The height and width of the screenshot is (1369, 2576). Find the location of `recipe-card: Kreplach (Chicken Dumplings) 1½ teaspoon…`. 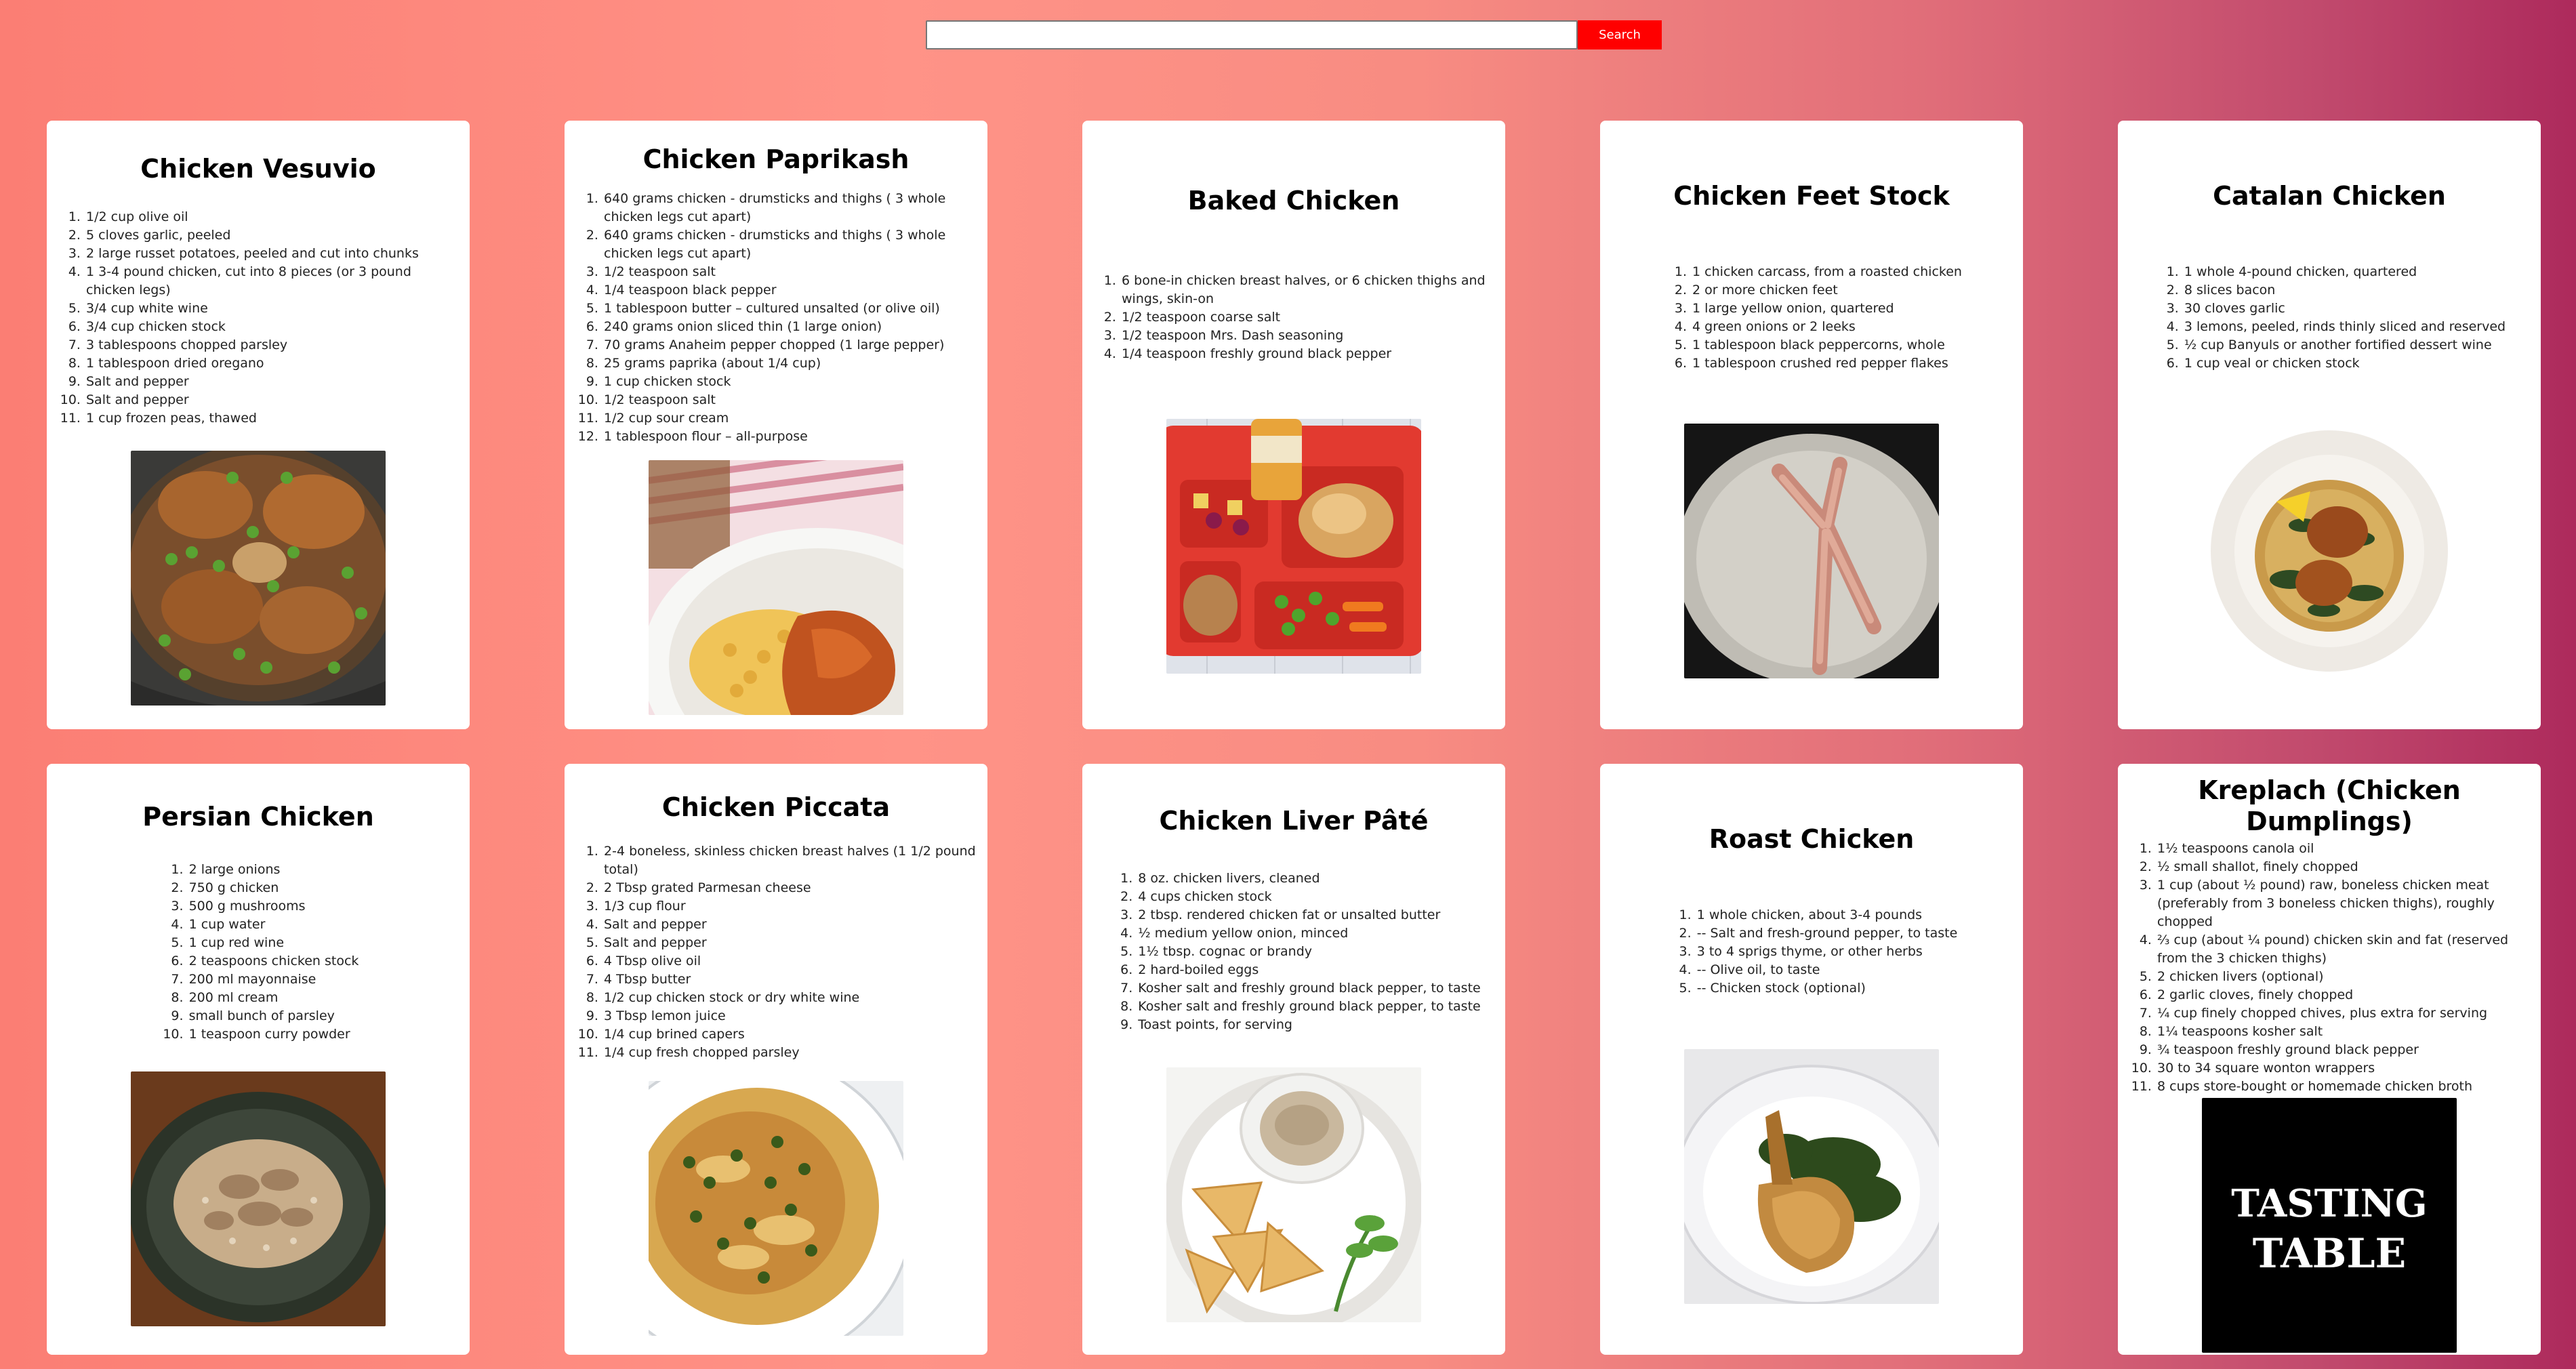

recipe-card: Kreplach (Chicken Dumplings) 1½ teaspoon… is located at coordinates (2330, 1059).